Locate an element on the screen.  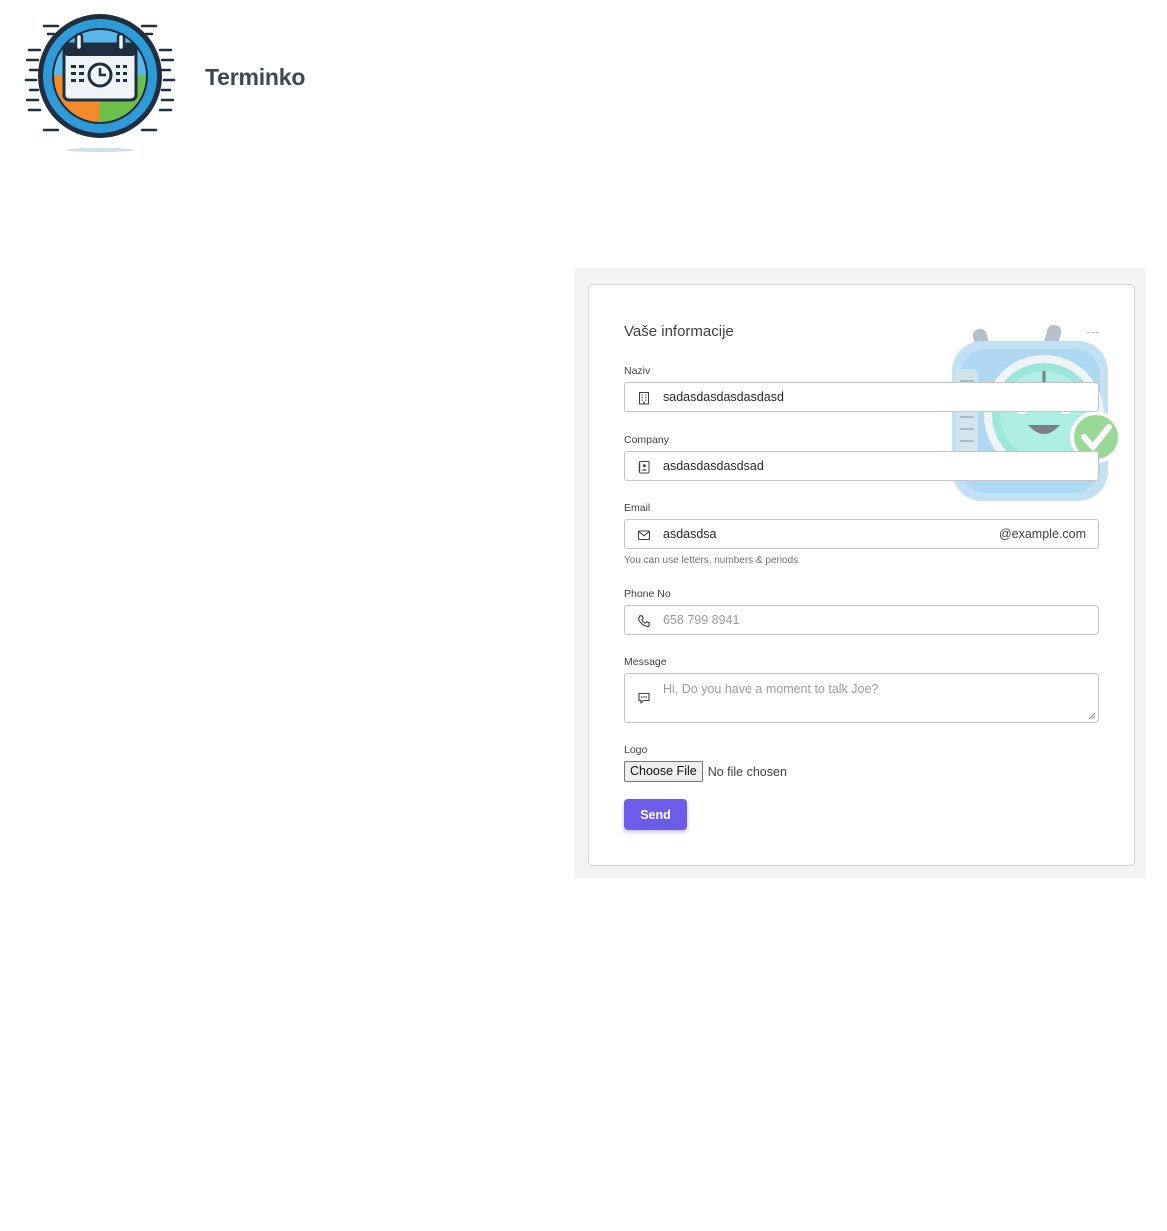
envelope-icon is located at coordinates (644, 535).